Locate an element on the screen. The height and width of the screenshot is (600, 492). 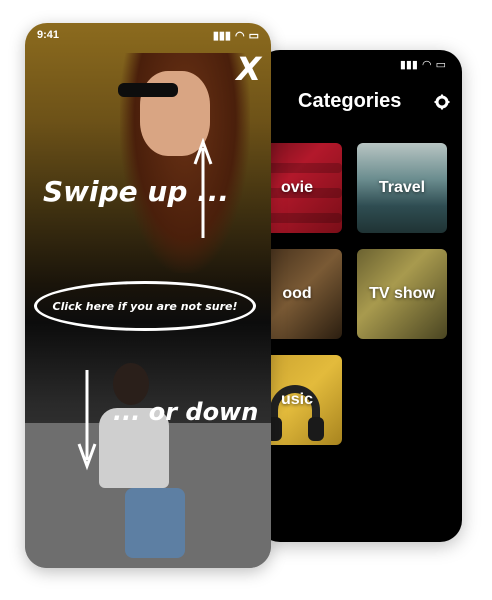
page-title: Categories is located at coordinates (350, 101).